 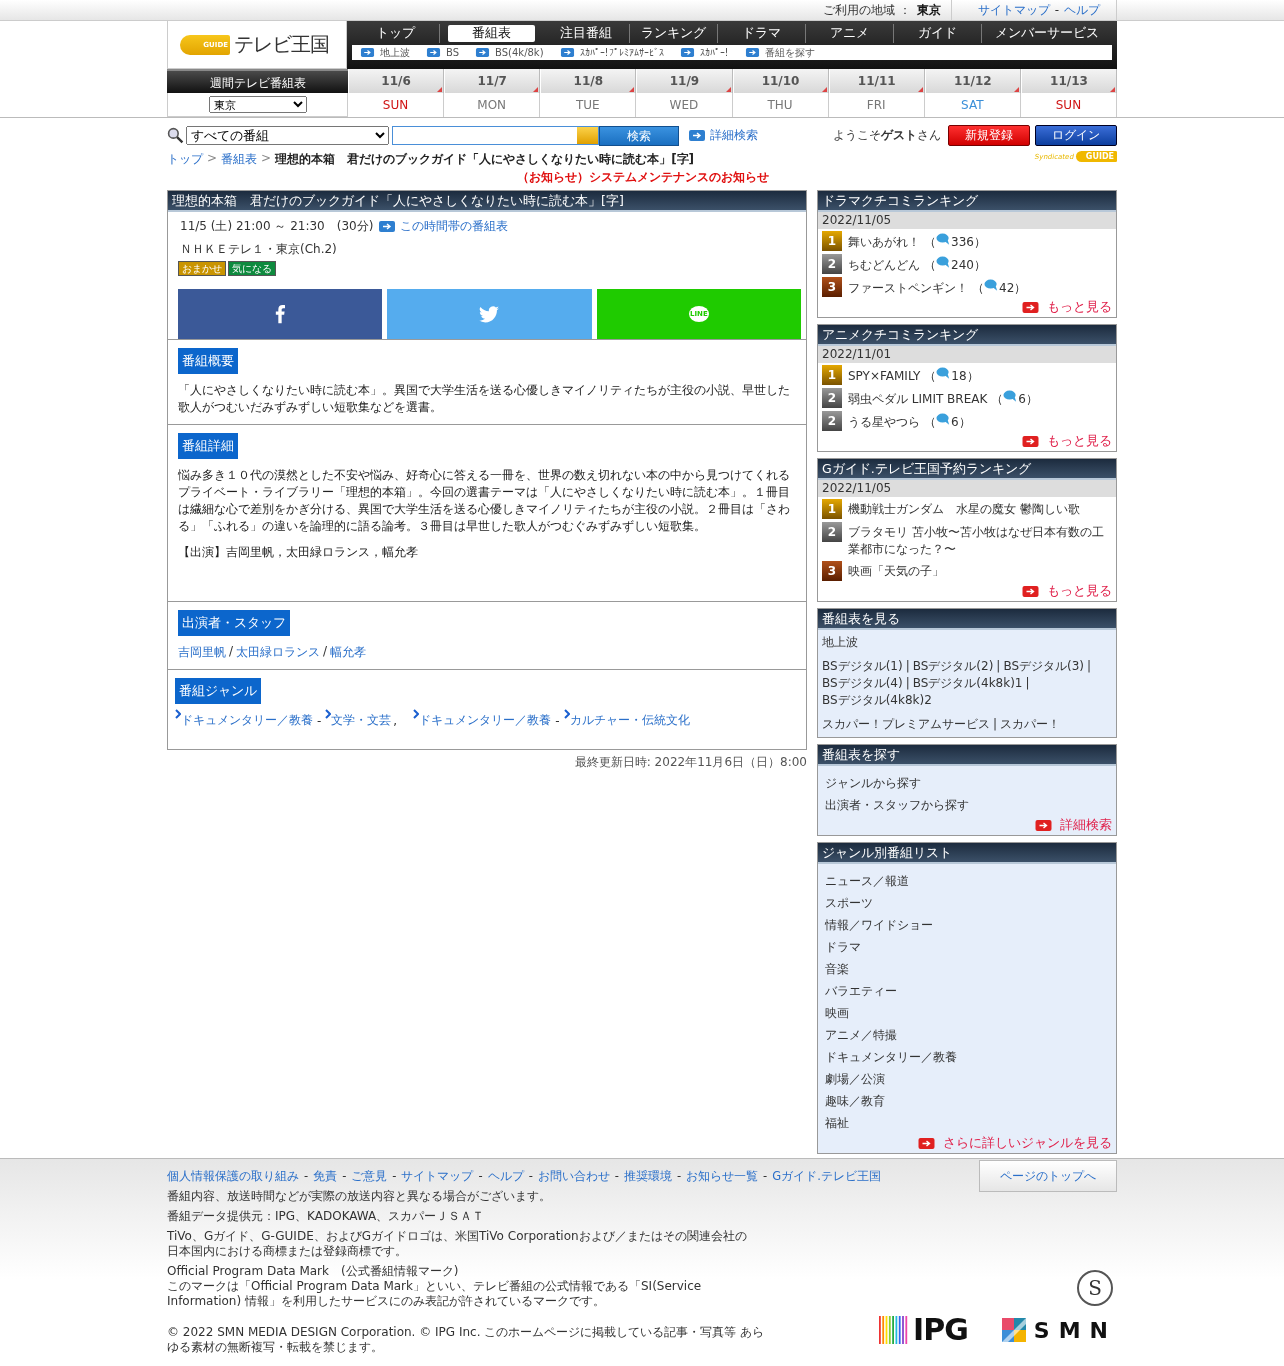 What do you see at coordinates (762, 33) in the screenshot?
I see `nav-tab: ドラマ` at bounding box center [762, 33].